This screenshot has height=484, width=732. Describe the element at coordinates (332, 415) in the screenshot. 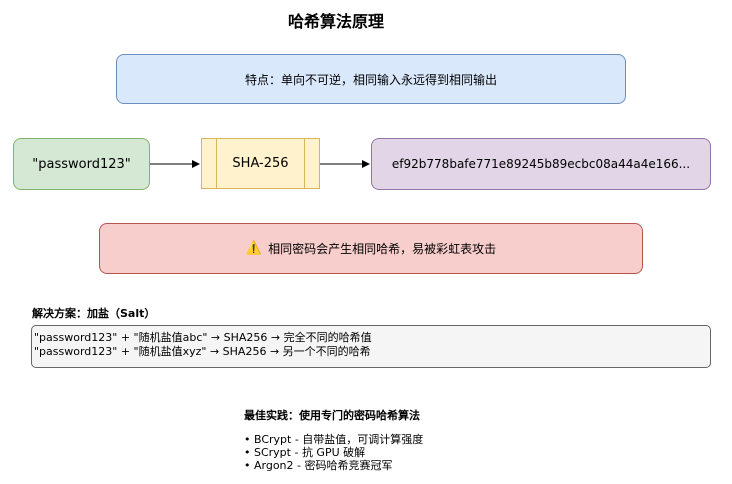

I see `best-practice-title: 最佳实践：使用专门的密码哈希算法` at that location.